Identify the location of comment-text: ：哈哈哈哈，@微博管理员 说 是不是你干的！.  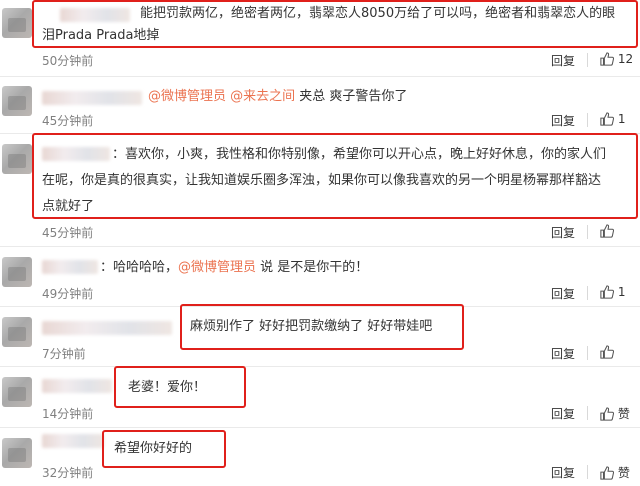
(234, 268).